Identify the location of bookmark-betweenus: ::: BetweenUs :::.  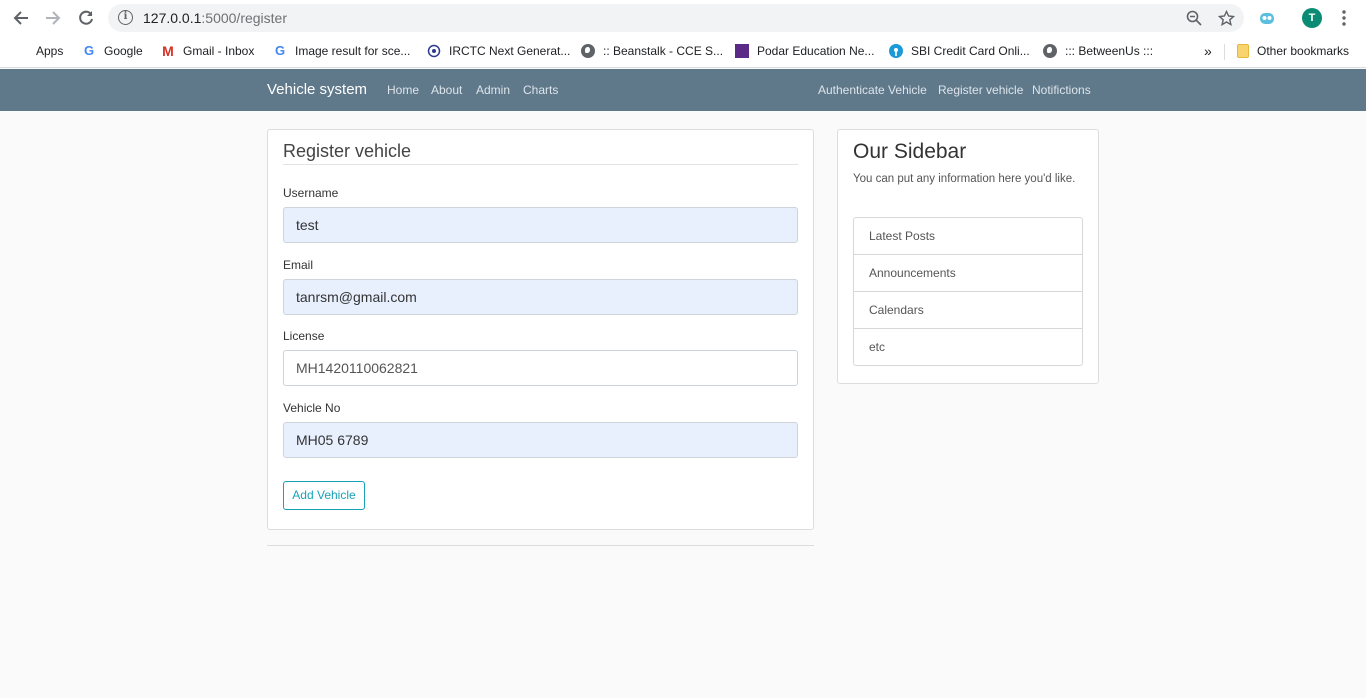
(1098, 51).